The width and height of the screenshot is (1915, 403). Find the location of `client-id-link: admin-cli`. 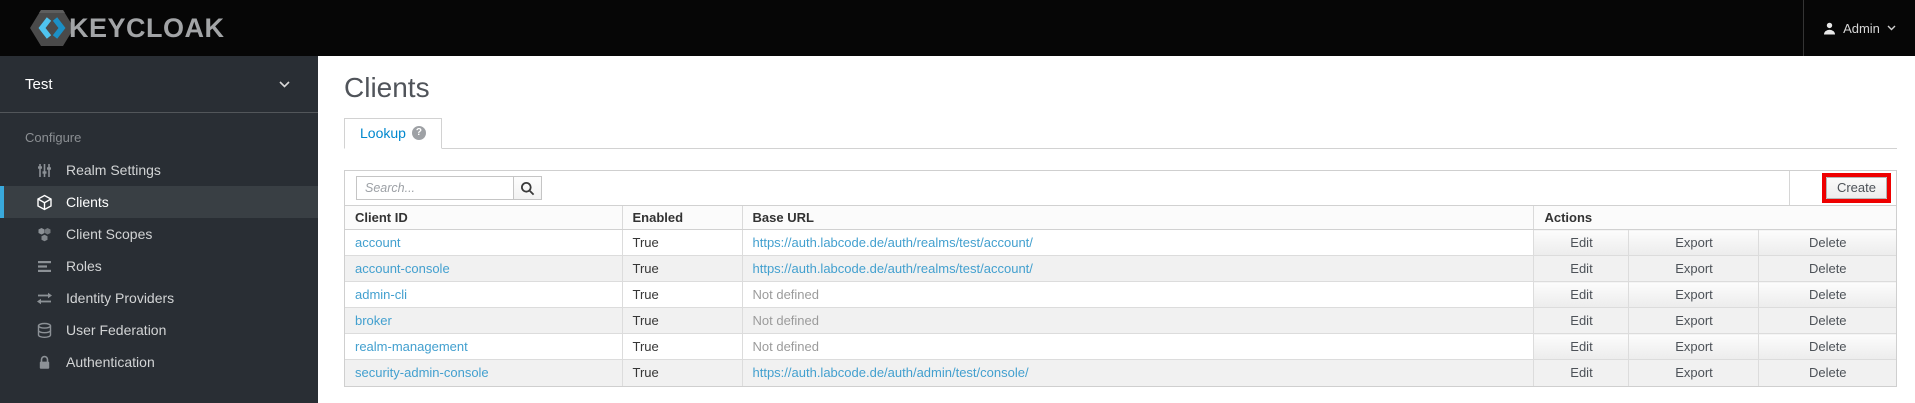

client-id-link: admin-cli is located at coordinates (381, 294).